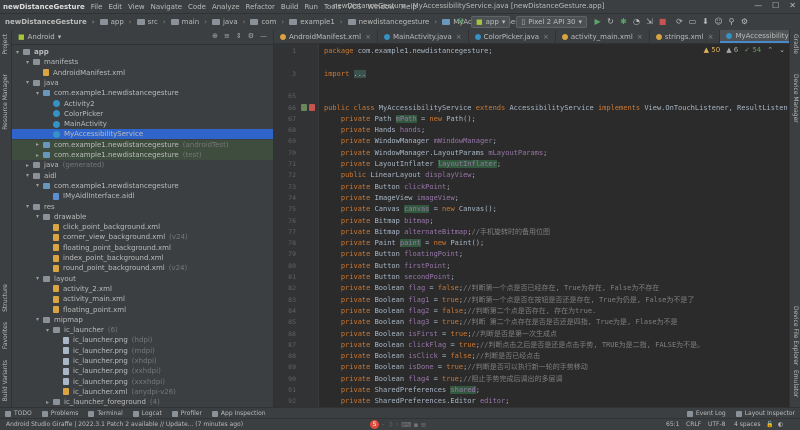 The image size is (800, 430). Describe the element at coordinates (142, 155) in the screenshot. I see `tree-item: ▸ com.example1.newdistancegesture (test)` at that location.